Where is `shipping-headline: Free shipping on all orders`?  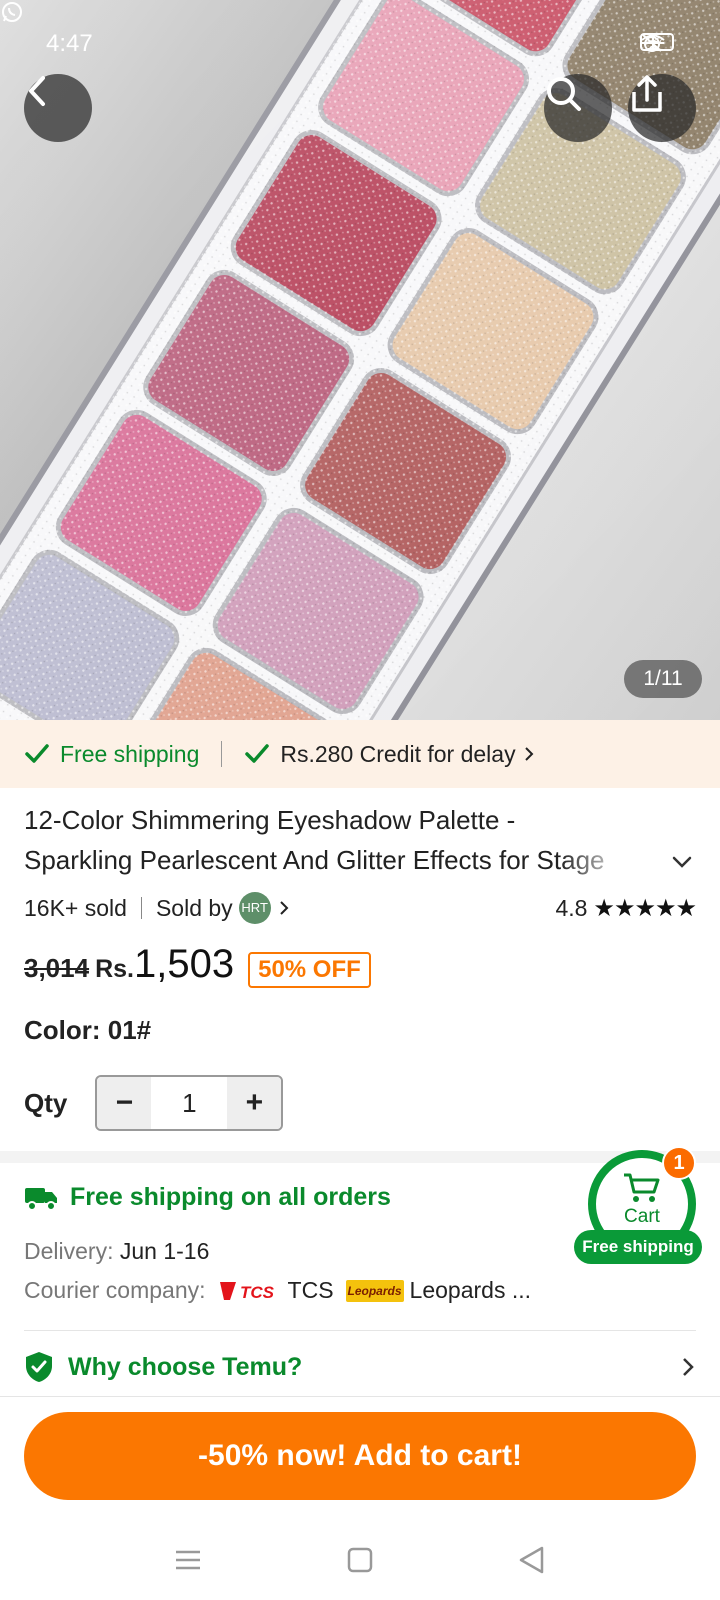
shipping-headline: Free shipping on all orders is located at coordinates (207, 1197).